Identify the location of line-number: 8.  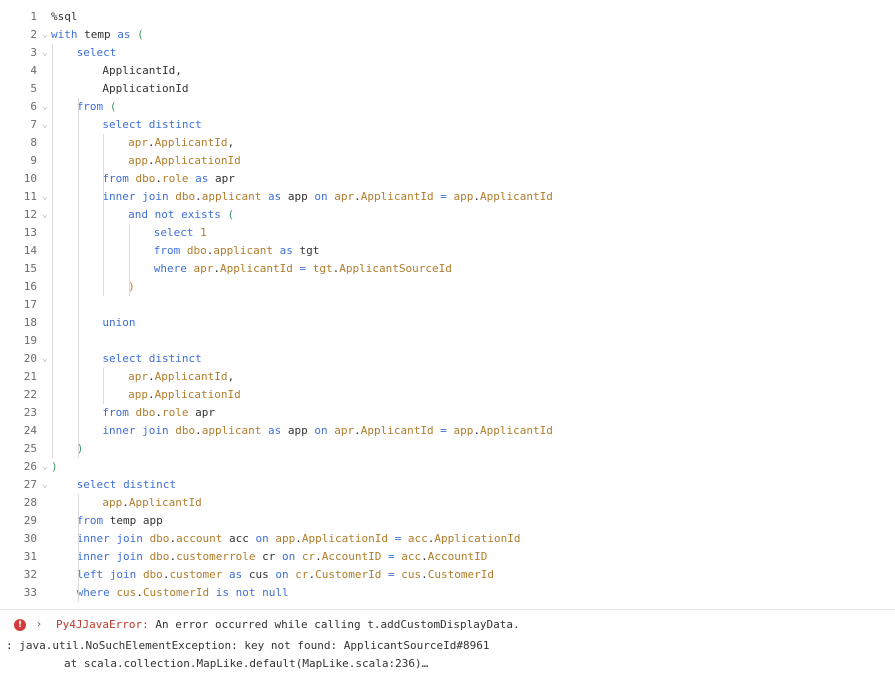
(33, 142).